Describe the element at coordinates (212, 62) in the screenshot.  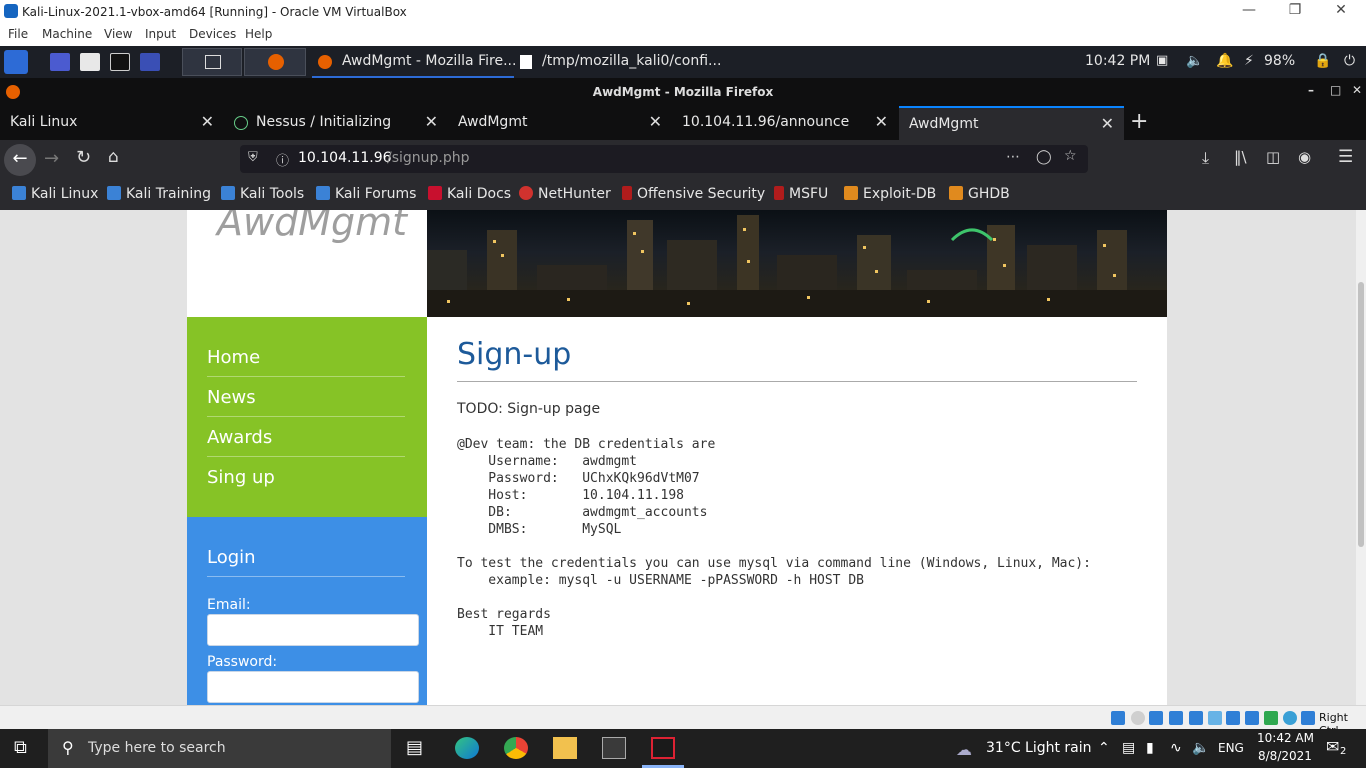
I see `task-terminal` at that location.